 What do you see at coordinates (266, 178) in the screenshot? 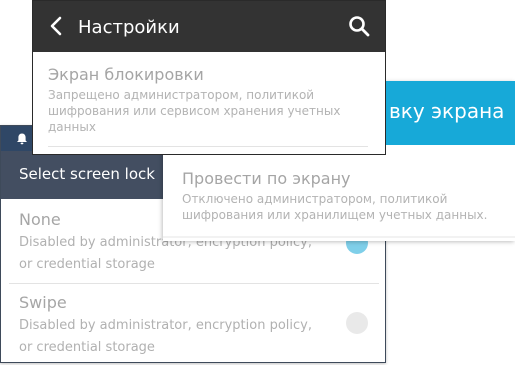
I see `option-label: Провести по экрану` at bounding box center [266, 178].